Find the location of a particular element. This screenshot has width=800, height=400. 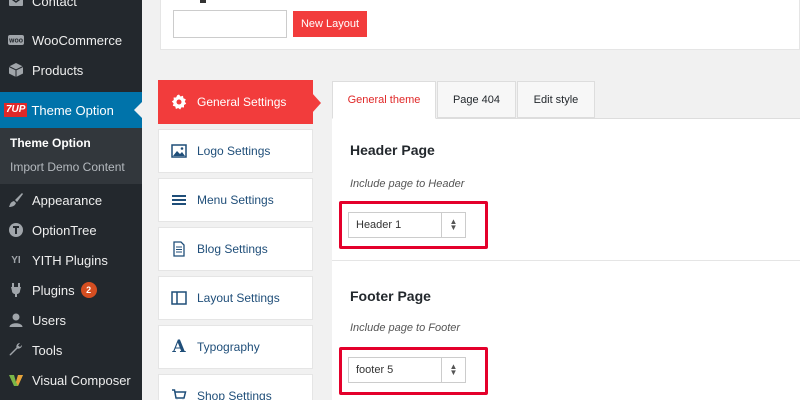

list-icon is located at coordinates (179, 200).